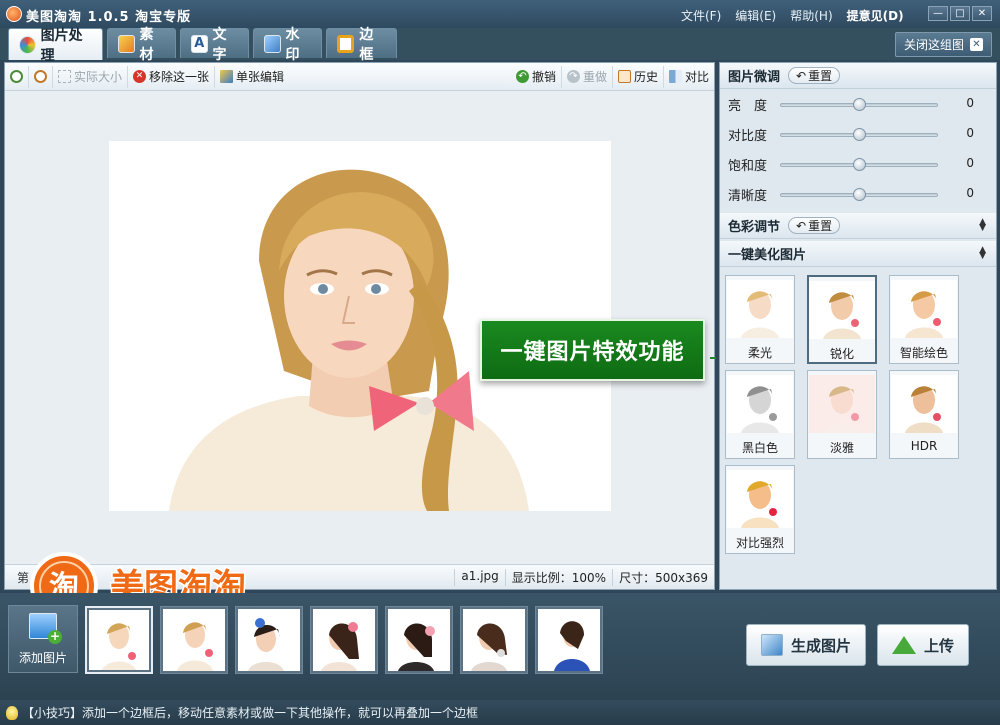 The image size is (1000, 725). What do you see at coordinates (938, 13) in the screenshot?
I see `minimize-button: —` at bounding box center [938, 13].